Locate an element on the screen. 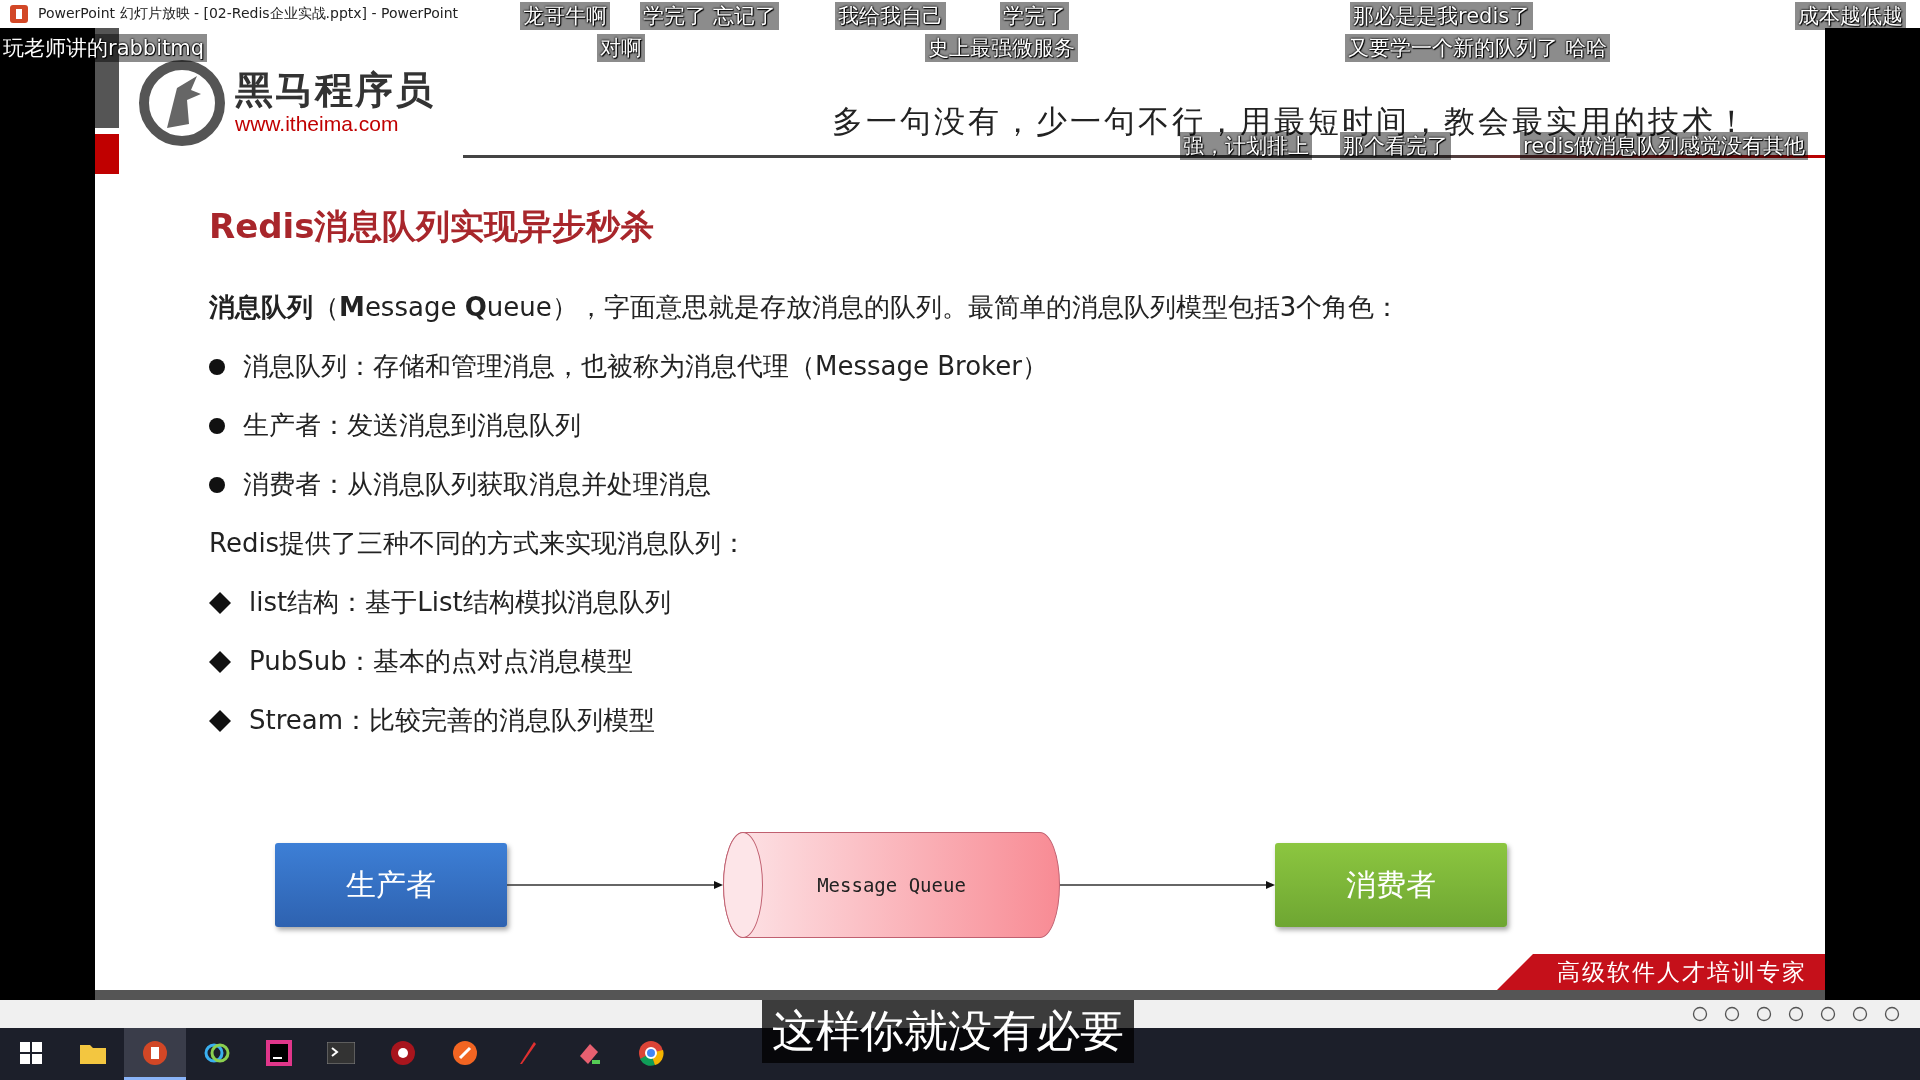 The width and height of the screenshot is (1920, 1080). logo-url: www.itheima.com is located at coordinates (317, 123).